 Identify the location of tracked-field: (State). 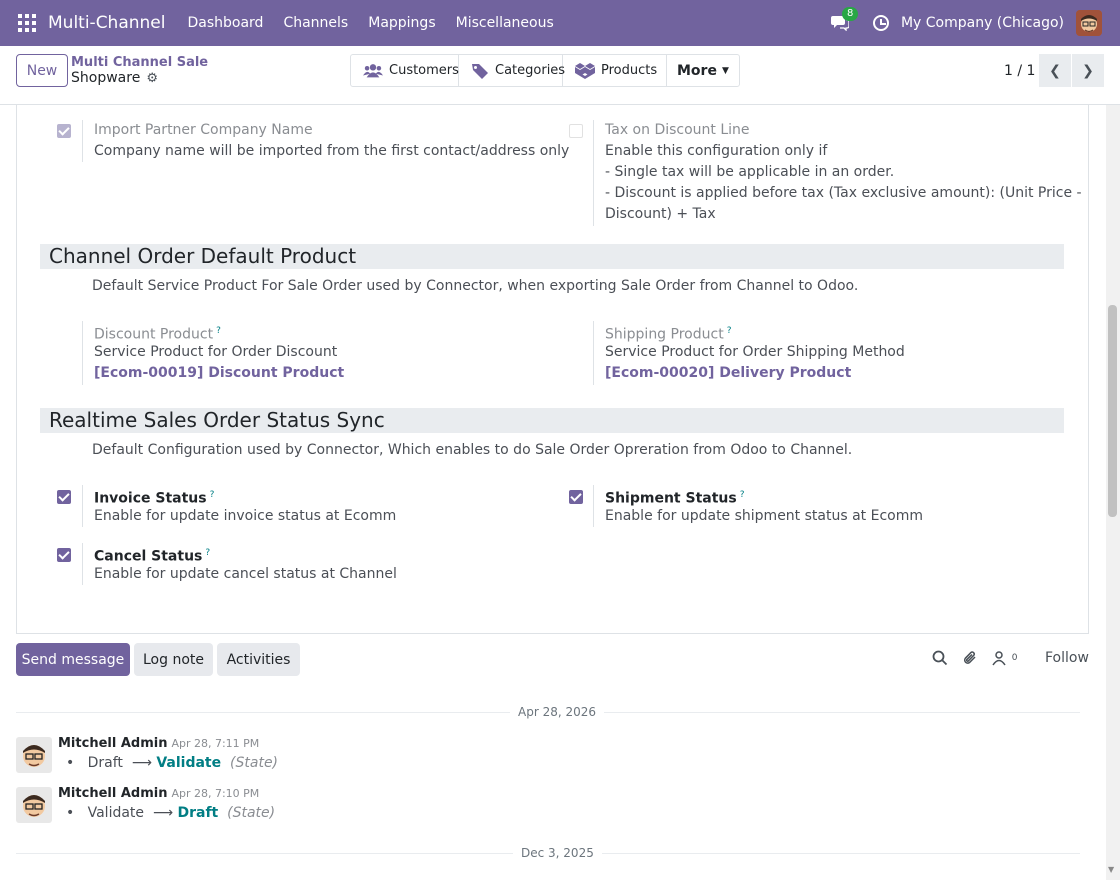
(254, 763).